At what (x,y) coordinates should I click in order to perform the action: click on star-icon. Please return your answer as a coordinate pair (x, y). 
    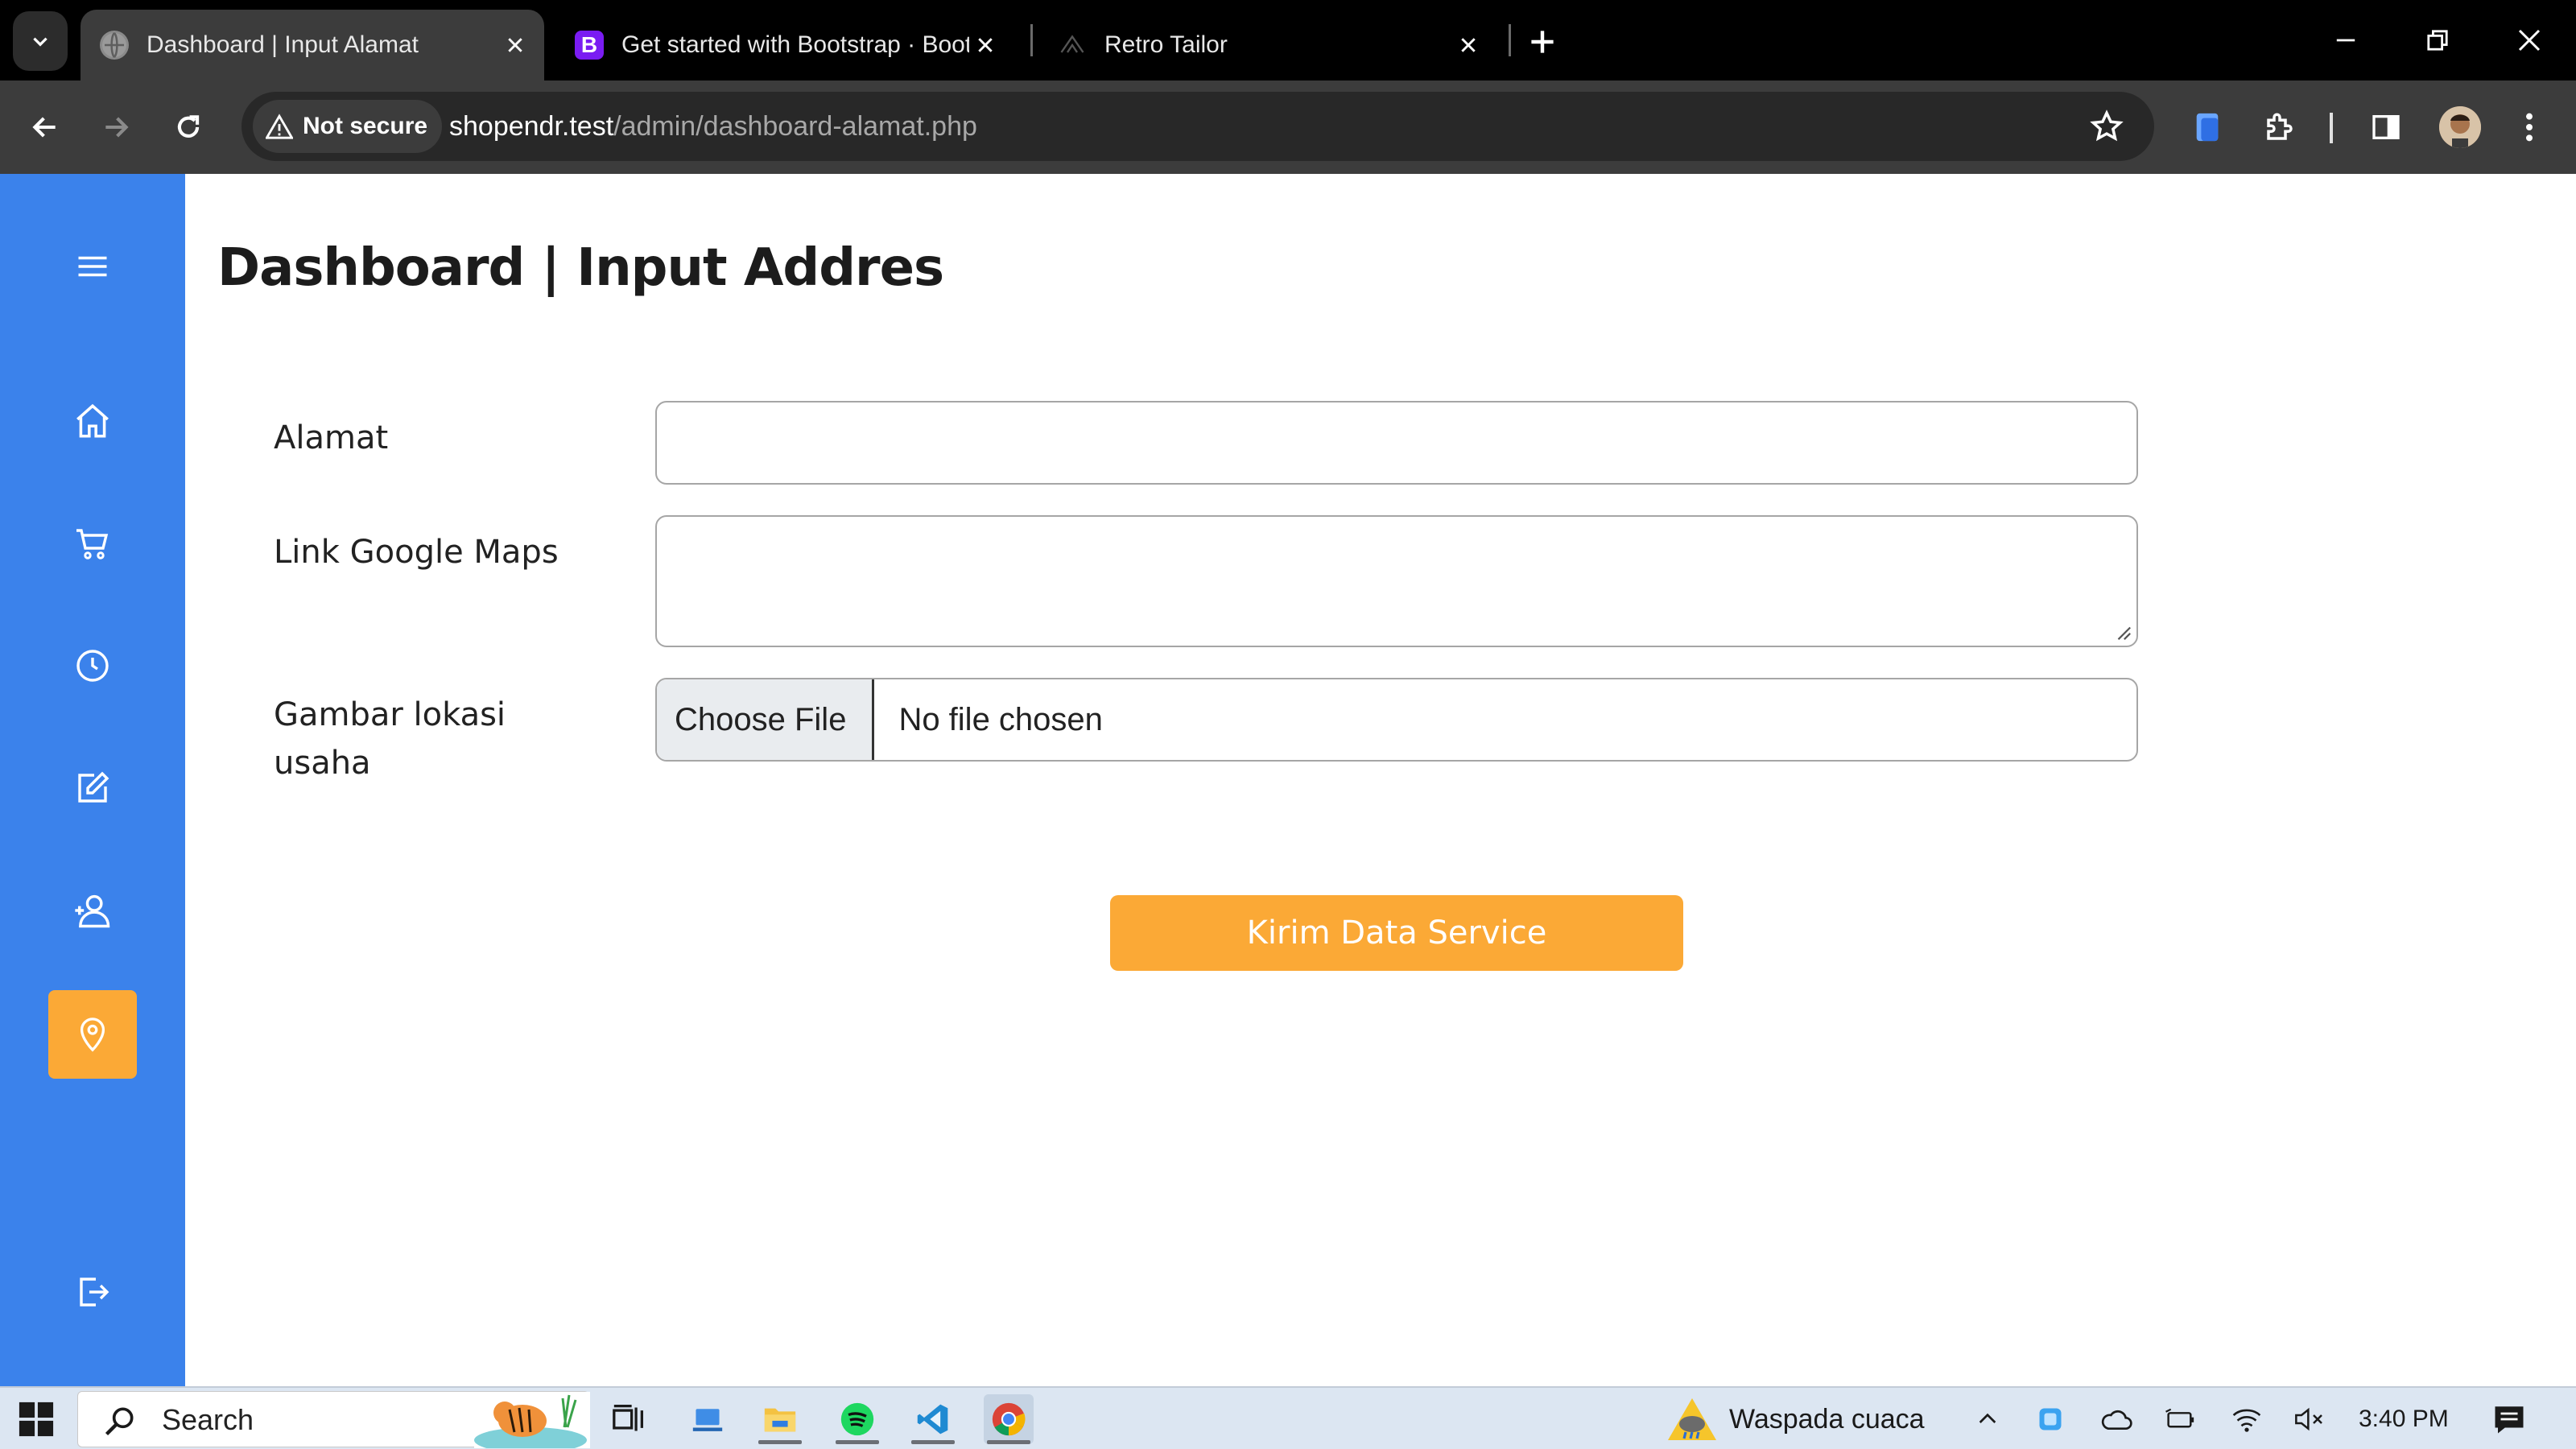
    Looking at the image, I should click on (2107, 126).